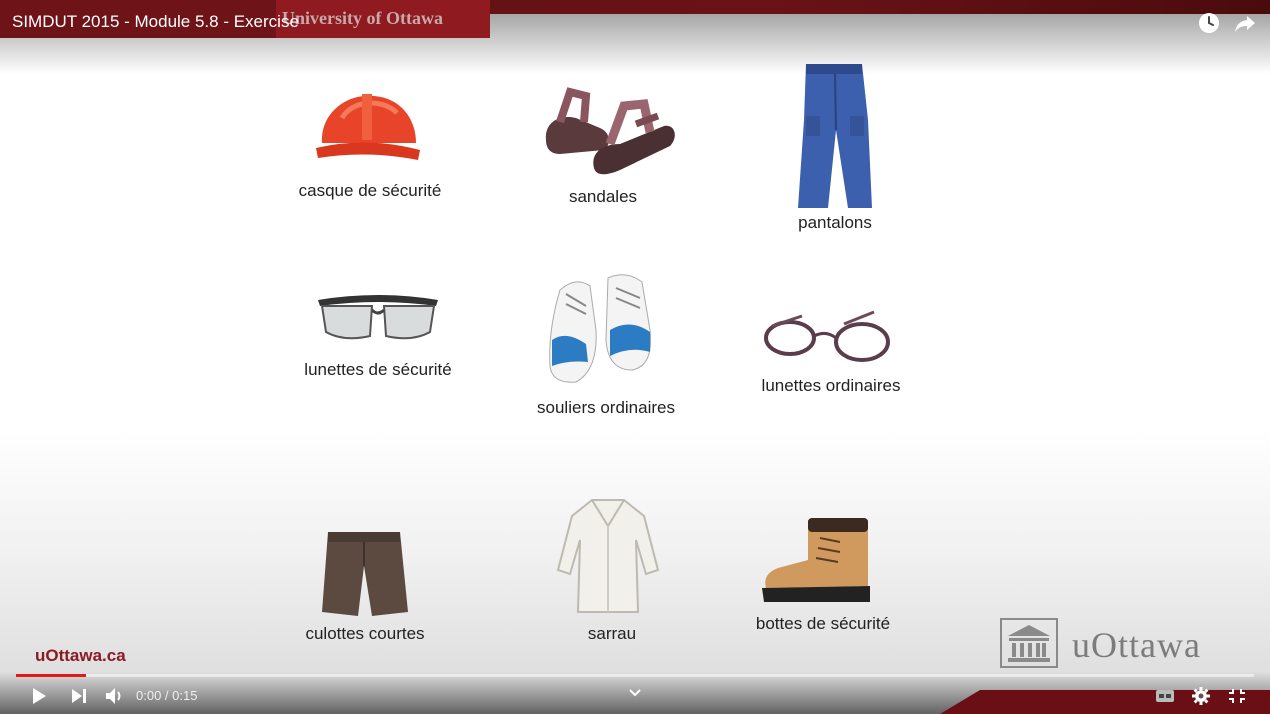 This screenshot has width=1270, height=714. I want to click on sneakers-icon, so click(600, 328).